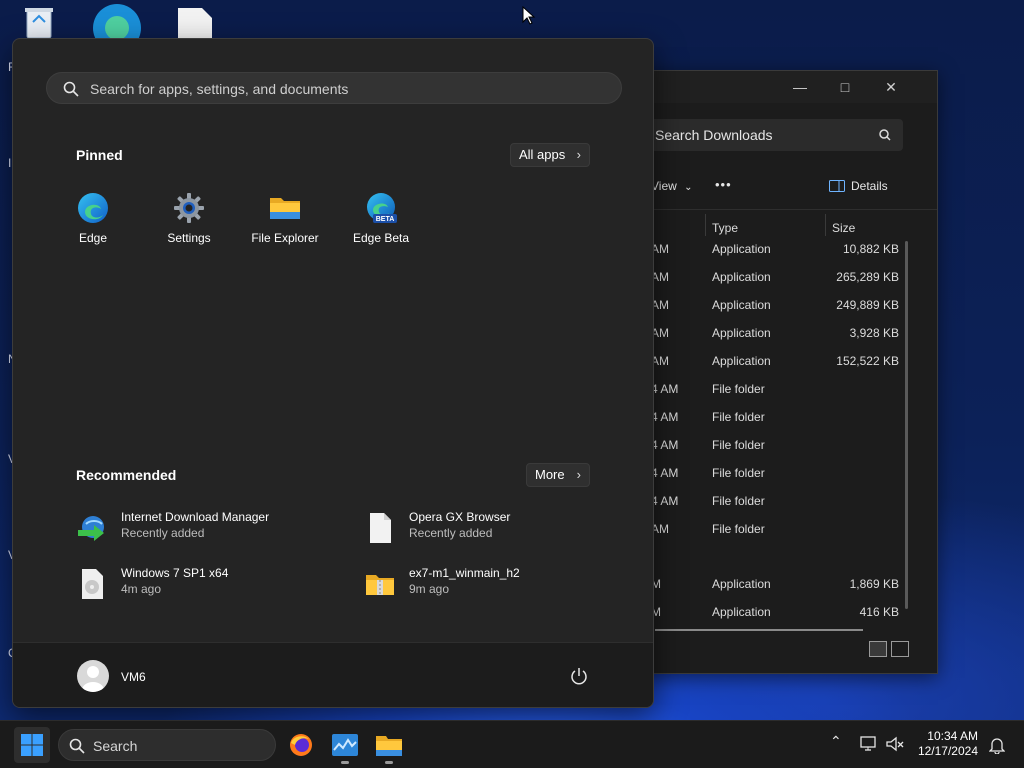 The height and width of the screenshot is (768, 1024). What do you see at coordinates (115, 746) in the screenshot?
I see `taskbar-search-label: Search` at bounding box center [115, 746].